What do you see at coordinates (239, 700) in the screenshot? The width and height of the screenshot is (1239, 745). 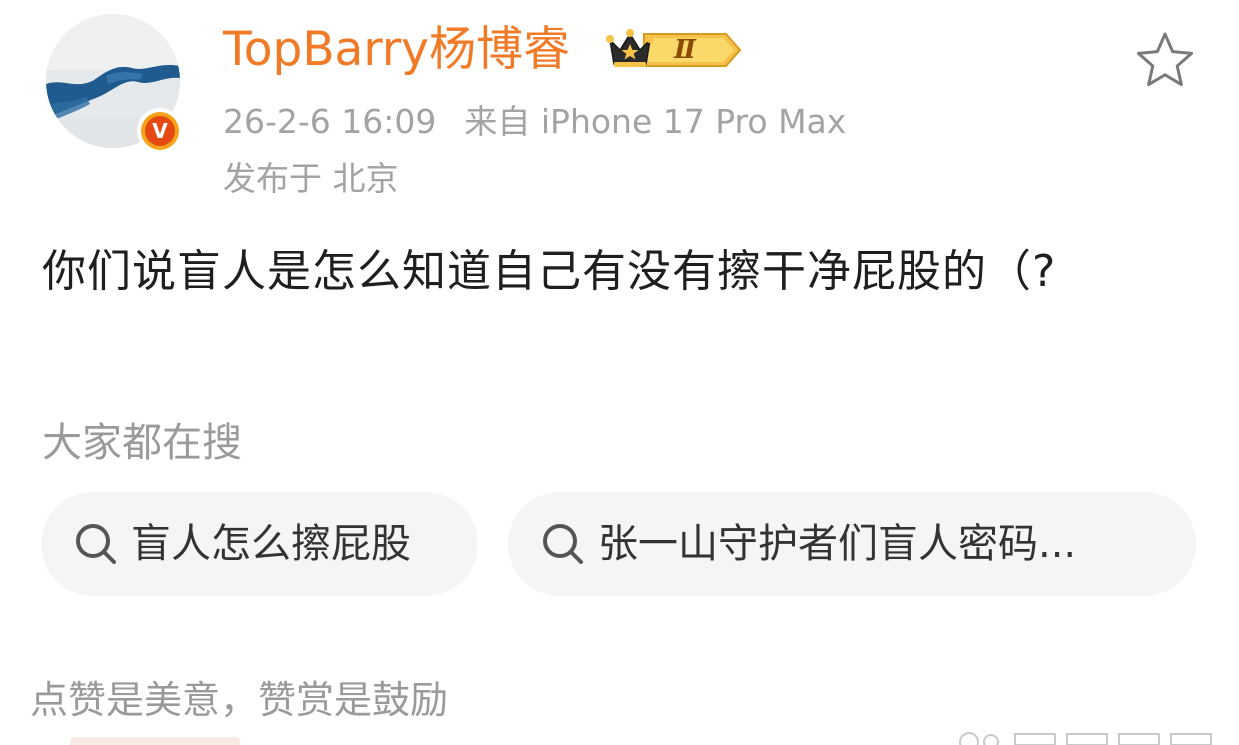 I see `reward-prompt: 点赞是美意，赞赏是鼓励` at bounding box center [239, 700].